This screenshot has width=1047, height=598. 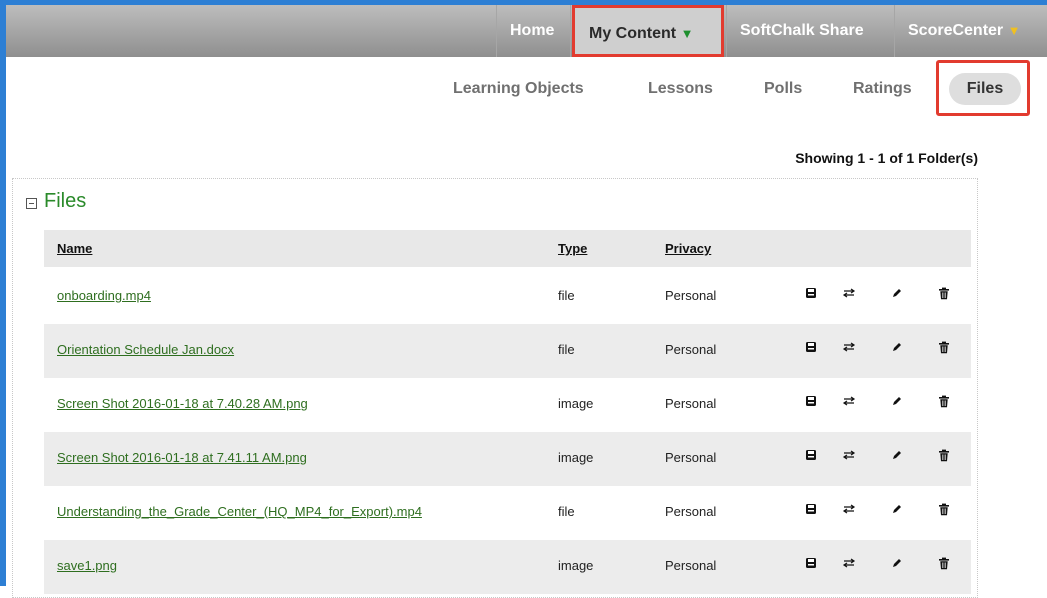 What do you see at coordinates (810, 31) in the screenshot?
I see `nav-softchalk-share: SoftChalk Share` at bounding box center [810, 31].